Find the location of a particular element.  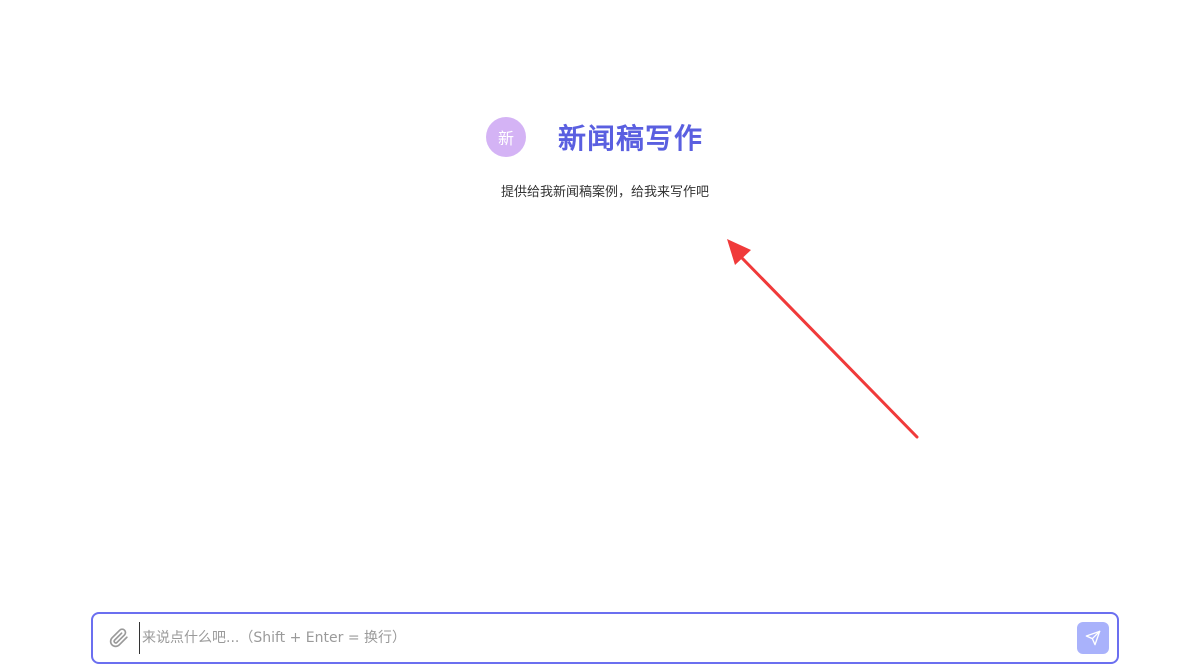

message-input is located at coordinates (608, 638).